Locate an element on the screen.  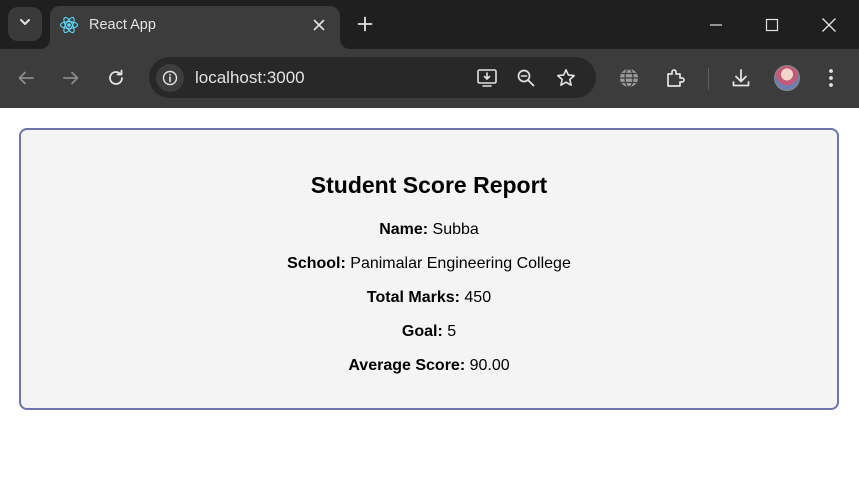
toolbar-divider is located at coordinates (708, 79).